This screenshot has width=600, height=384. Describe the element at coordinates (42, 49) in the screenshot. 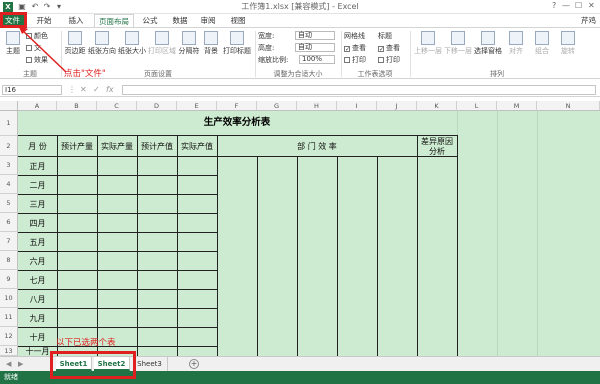

I see `annotation-arrow` at that location.